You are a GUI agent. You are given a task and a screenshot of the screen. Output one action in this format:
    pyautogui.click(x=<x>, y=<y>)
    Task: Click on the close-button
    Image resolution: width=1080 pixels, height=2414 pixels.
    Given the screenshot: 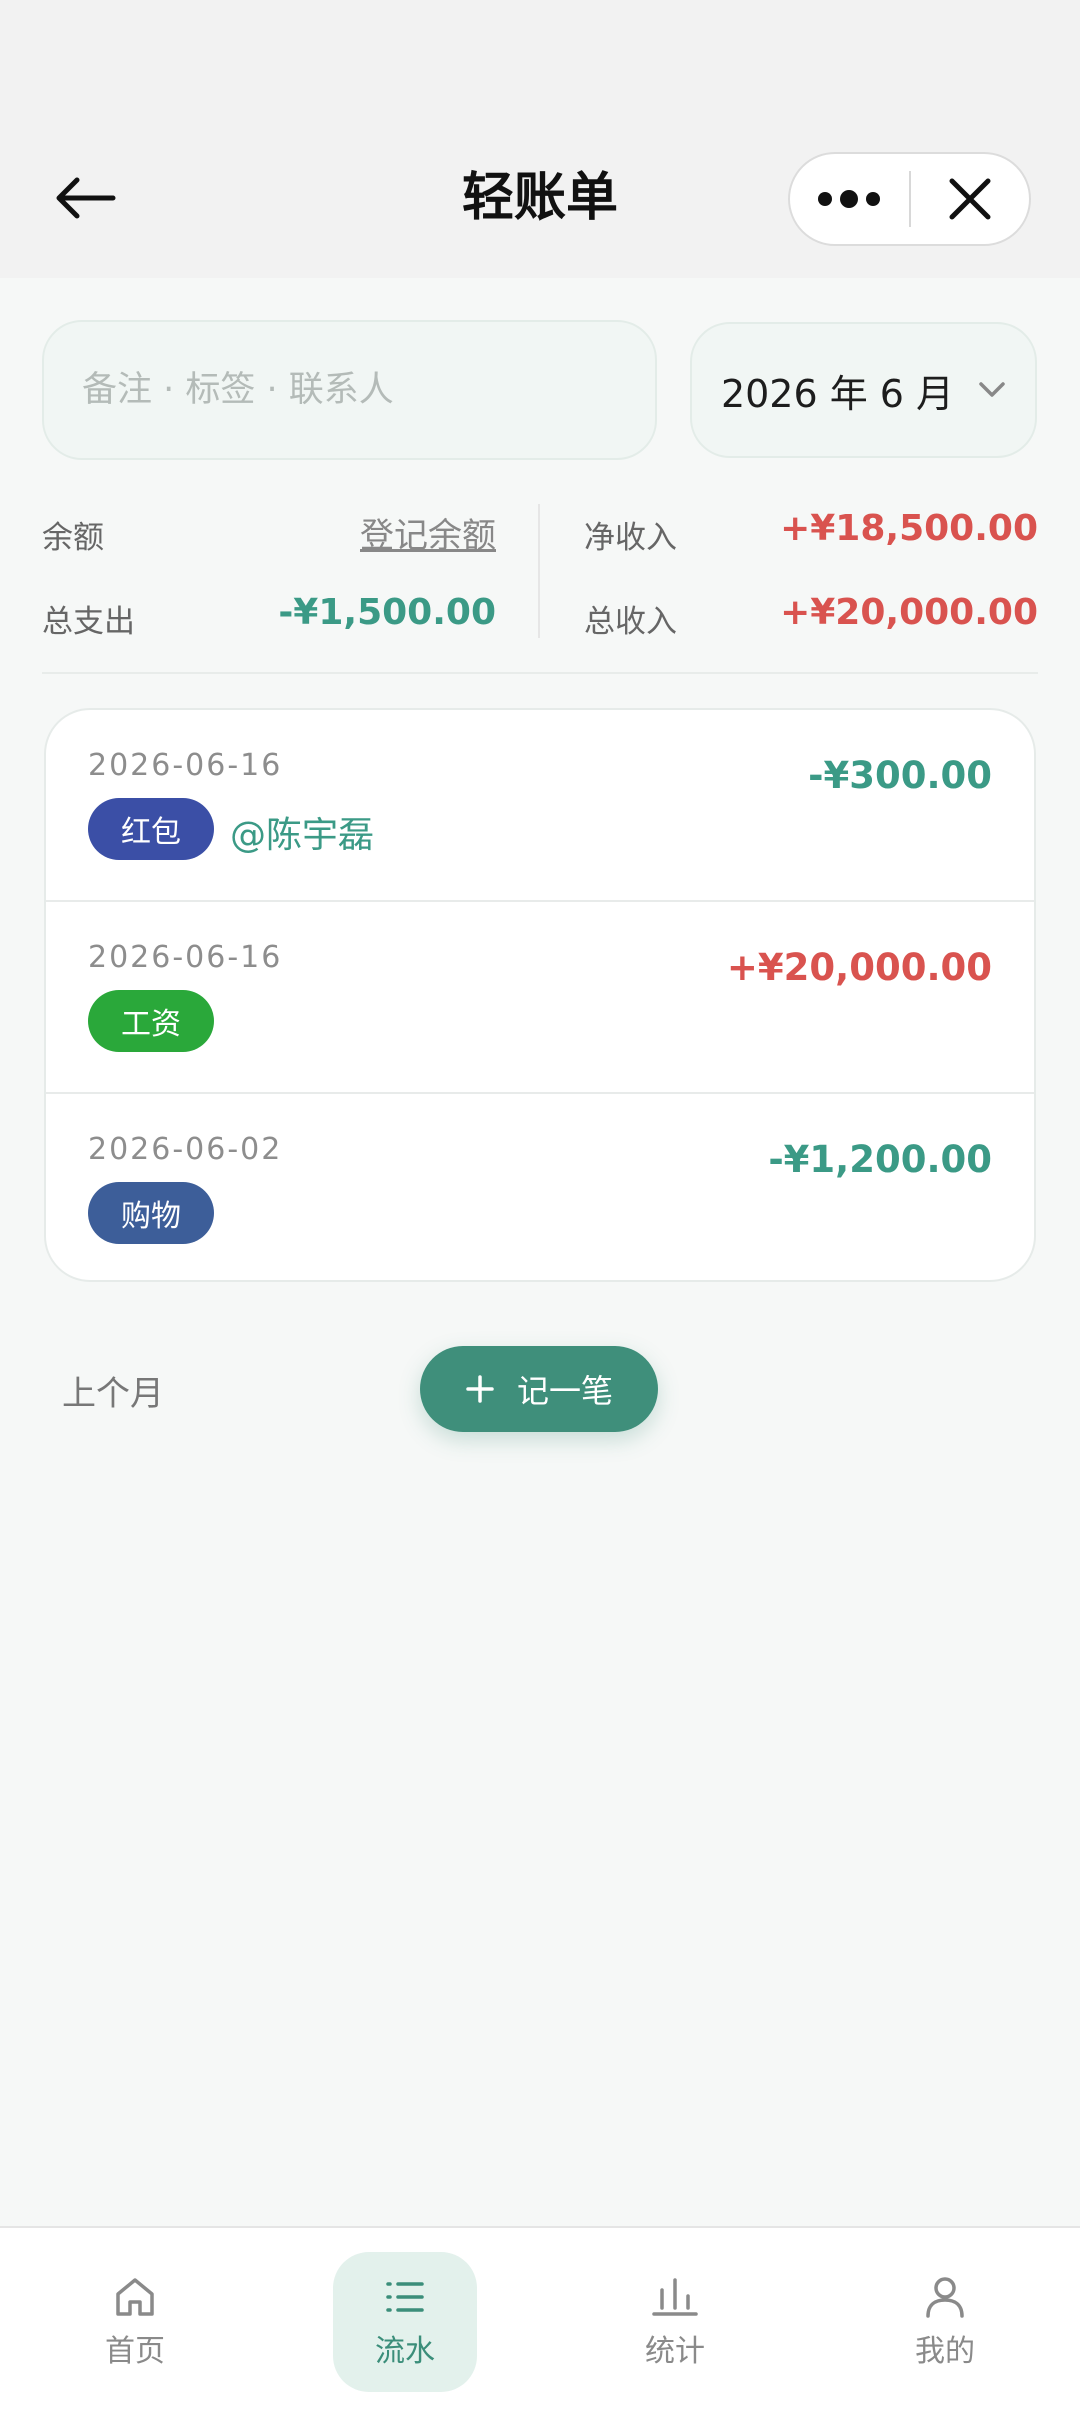 What is the action you would take?
    pyautogui.click(x=970, y=199)
    